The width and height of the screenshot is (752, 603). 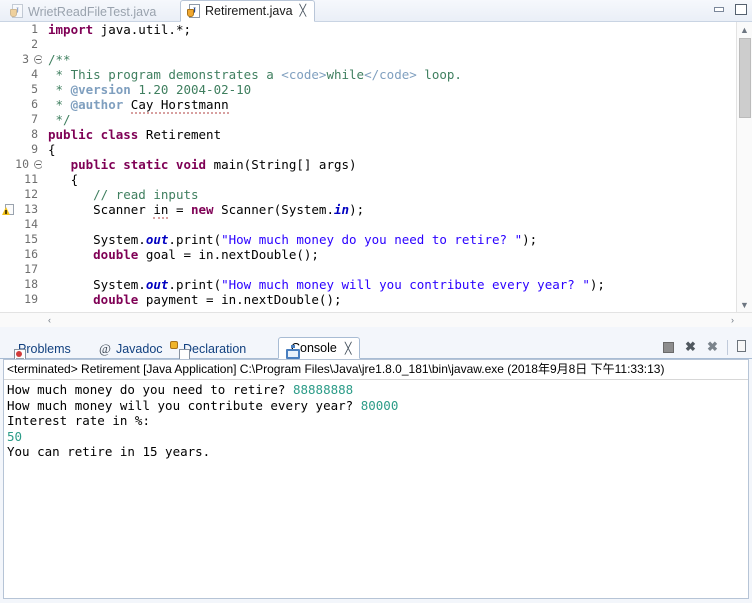 I want to click on maximize-icon, so click(x=741, y=9).